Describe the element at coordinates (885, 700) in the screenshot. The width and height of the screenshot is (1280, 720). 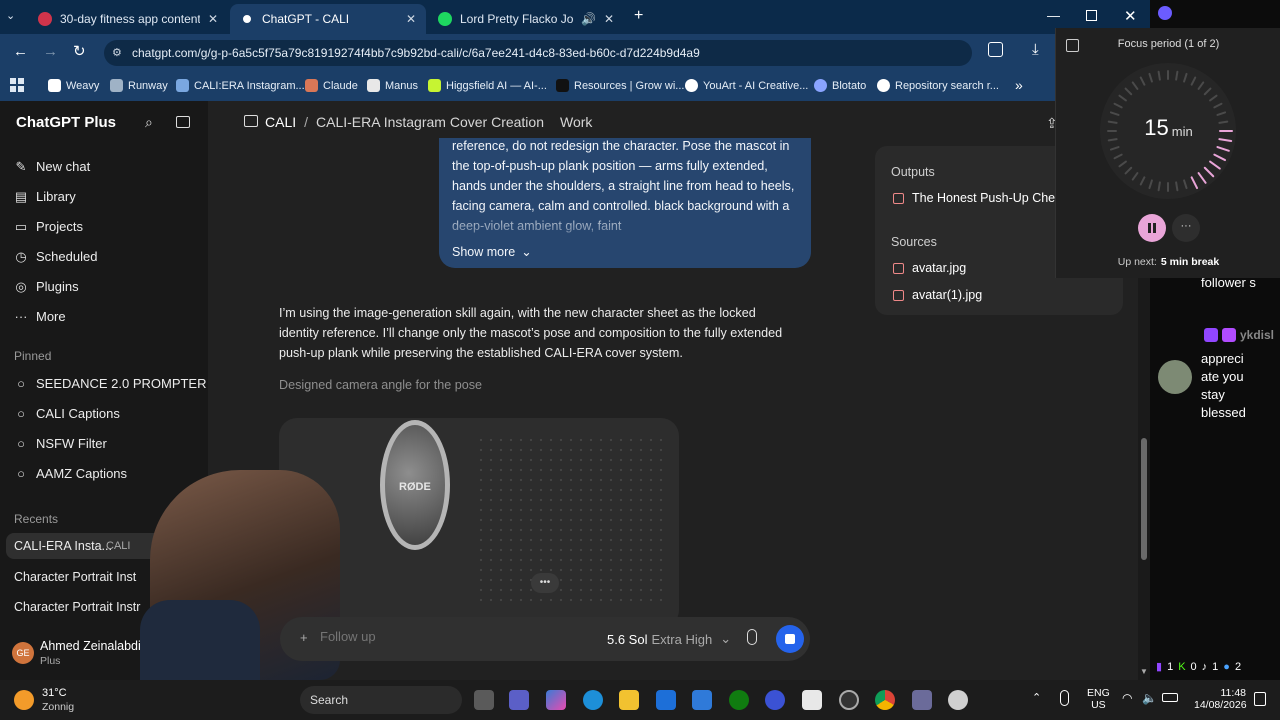
I see `chrome-icon` at that location.